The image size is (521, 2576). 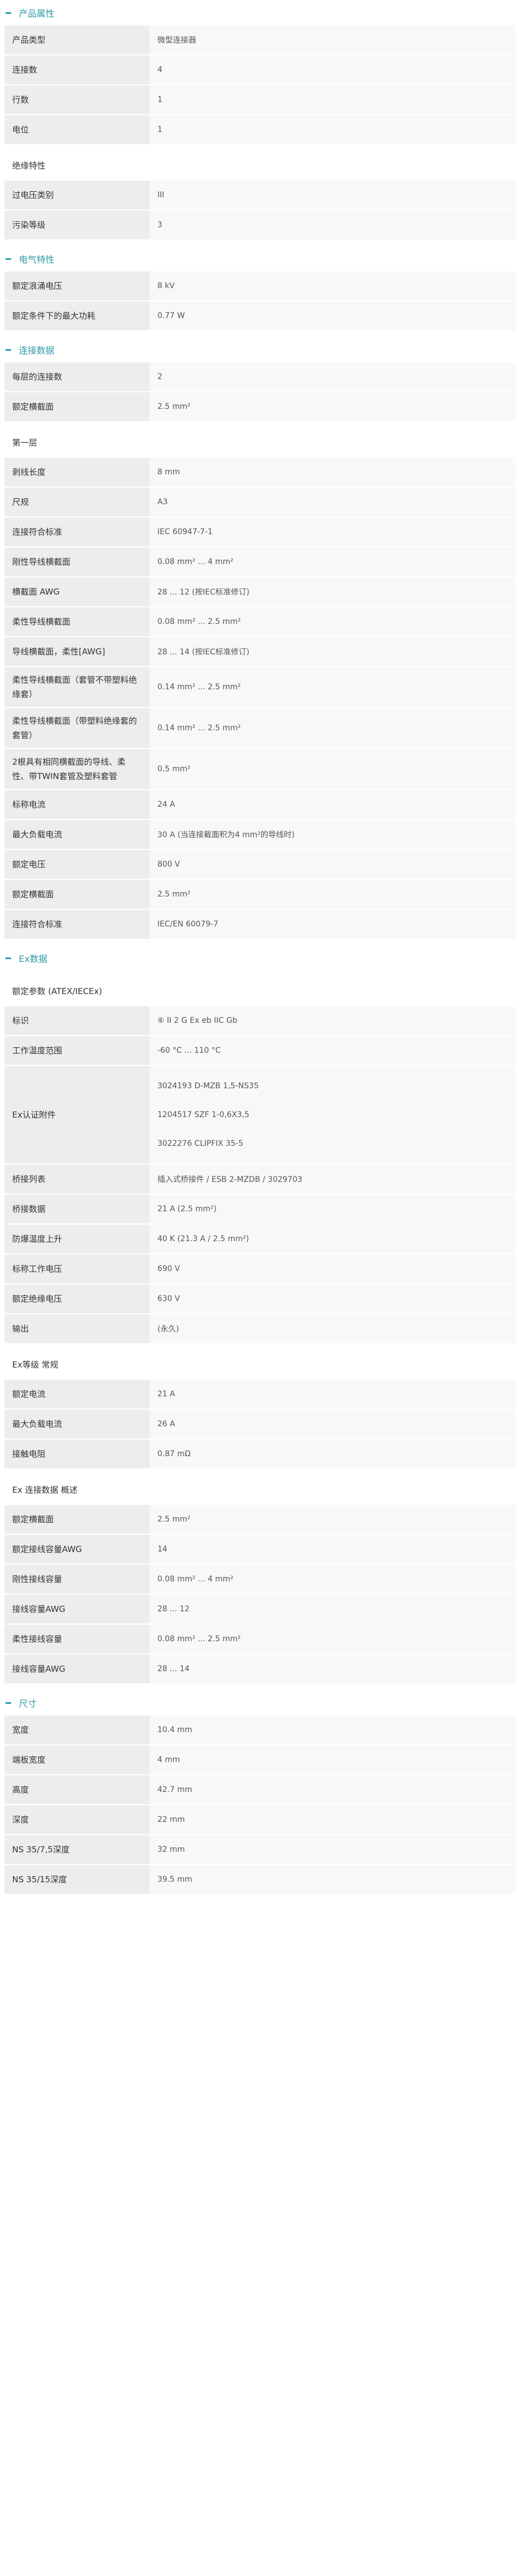 What do you see at coordinates (77, 1394) in the screenshot?
I see `spec-label: 额定电流` at bounding box center [77, 1394].